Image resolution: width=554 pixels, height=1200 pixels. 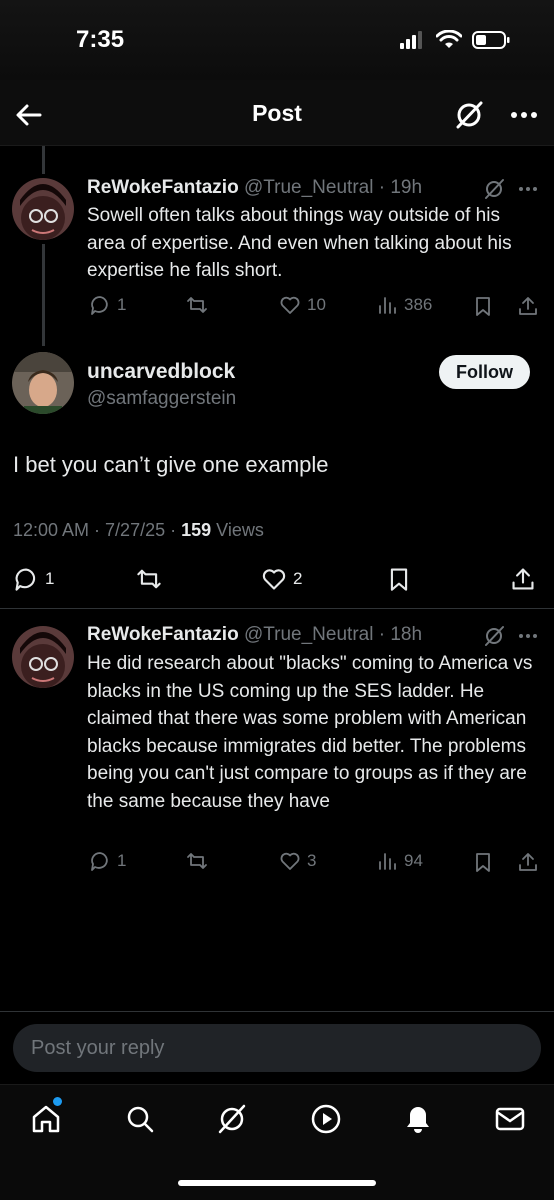 What do you see at coordinates (98, 1048) in the screenshot?
I see `reply-placeholder: Post your reply` at bounding box center [98, 1048].